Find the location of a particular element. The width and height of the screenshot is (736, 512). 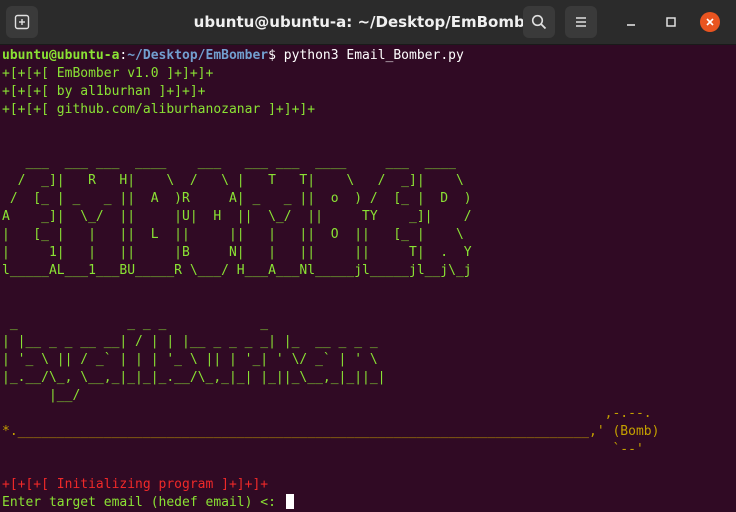

close-button-circle is located at coordinates (710, 22).